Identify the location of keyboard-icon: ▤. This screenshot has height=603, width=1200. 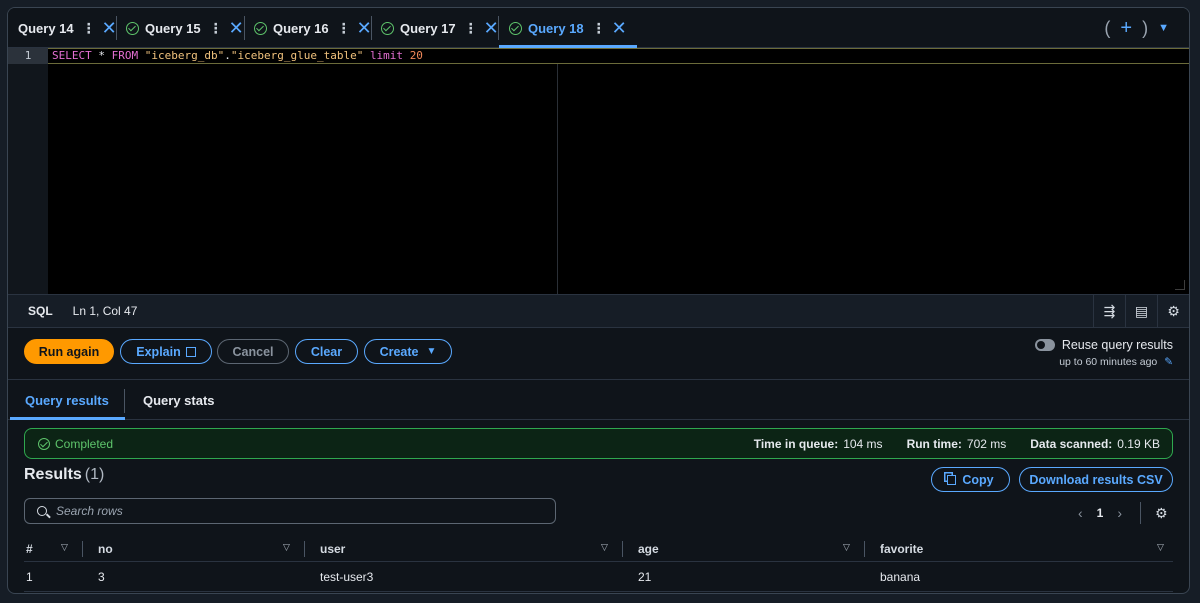
(1141, 311).